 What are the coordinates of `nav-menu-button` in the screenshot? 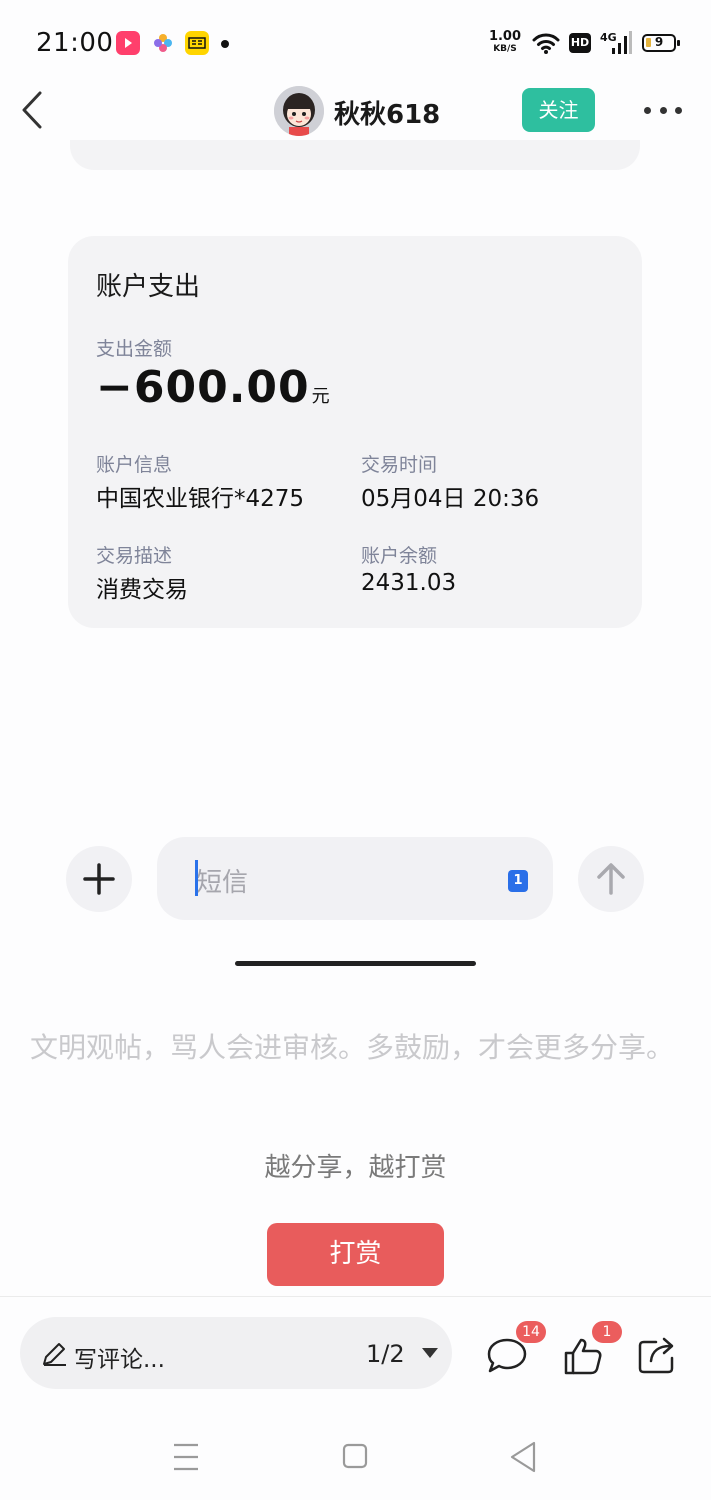 It's located at (186, 1457).